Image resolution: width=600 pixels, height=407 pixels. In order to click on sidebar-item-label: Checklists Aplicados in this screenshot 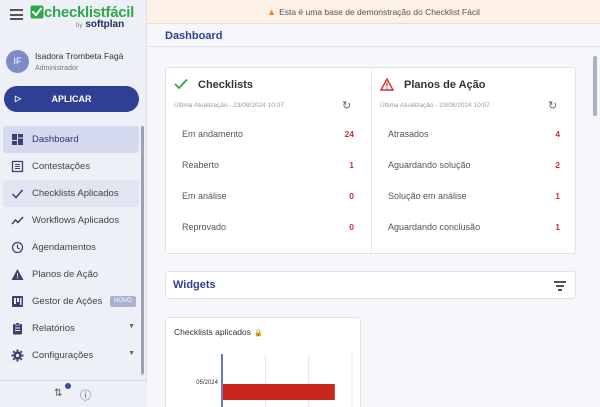, I will do `click(75, 193)`.